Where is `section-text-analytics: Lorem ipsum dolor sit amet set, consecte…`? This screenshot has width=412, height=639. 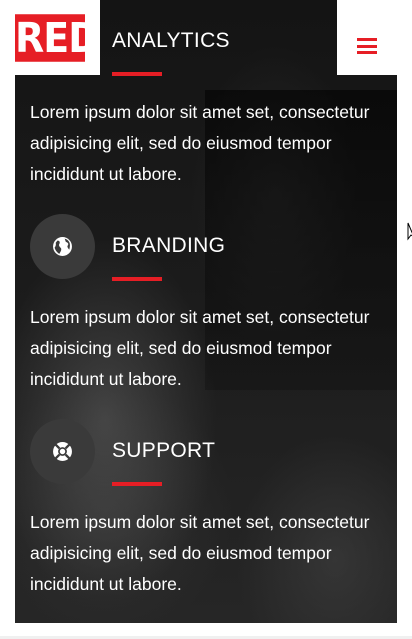 section-text-analytics: Lorem ipsum dolor sit amet set, consecte… is located at coordinates (200, 143).